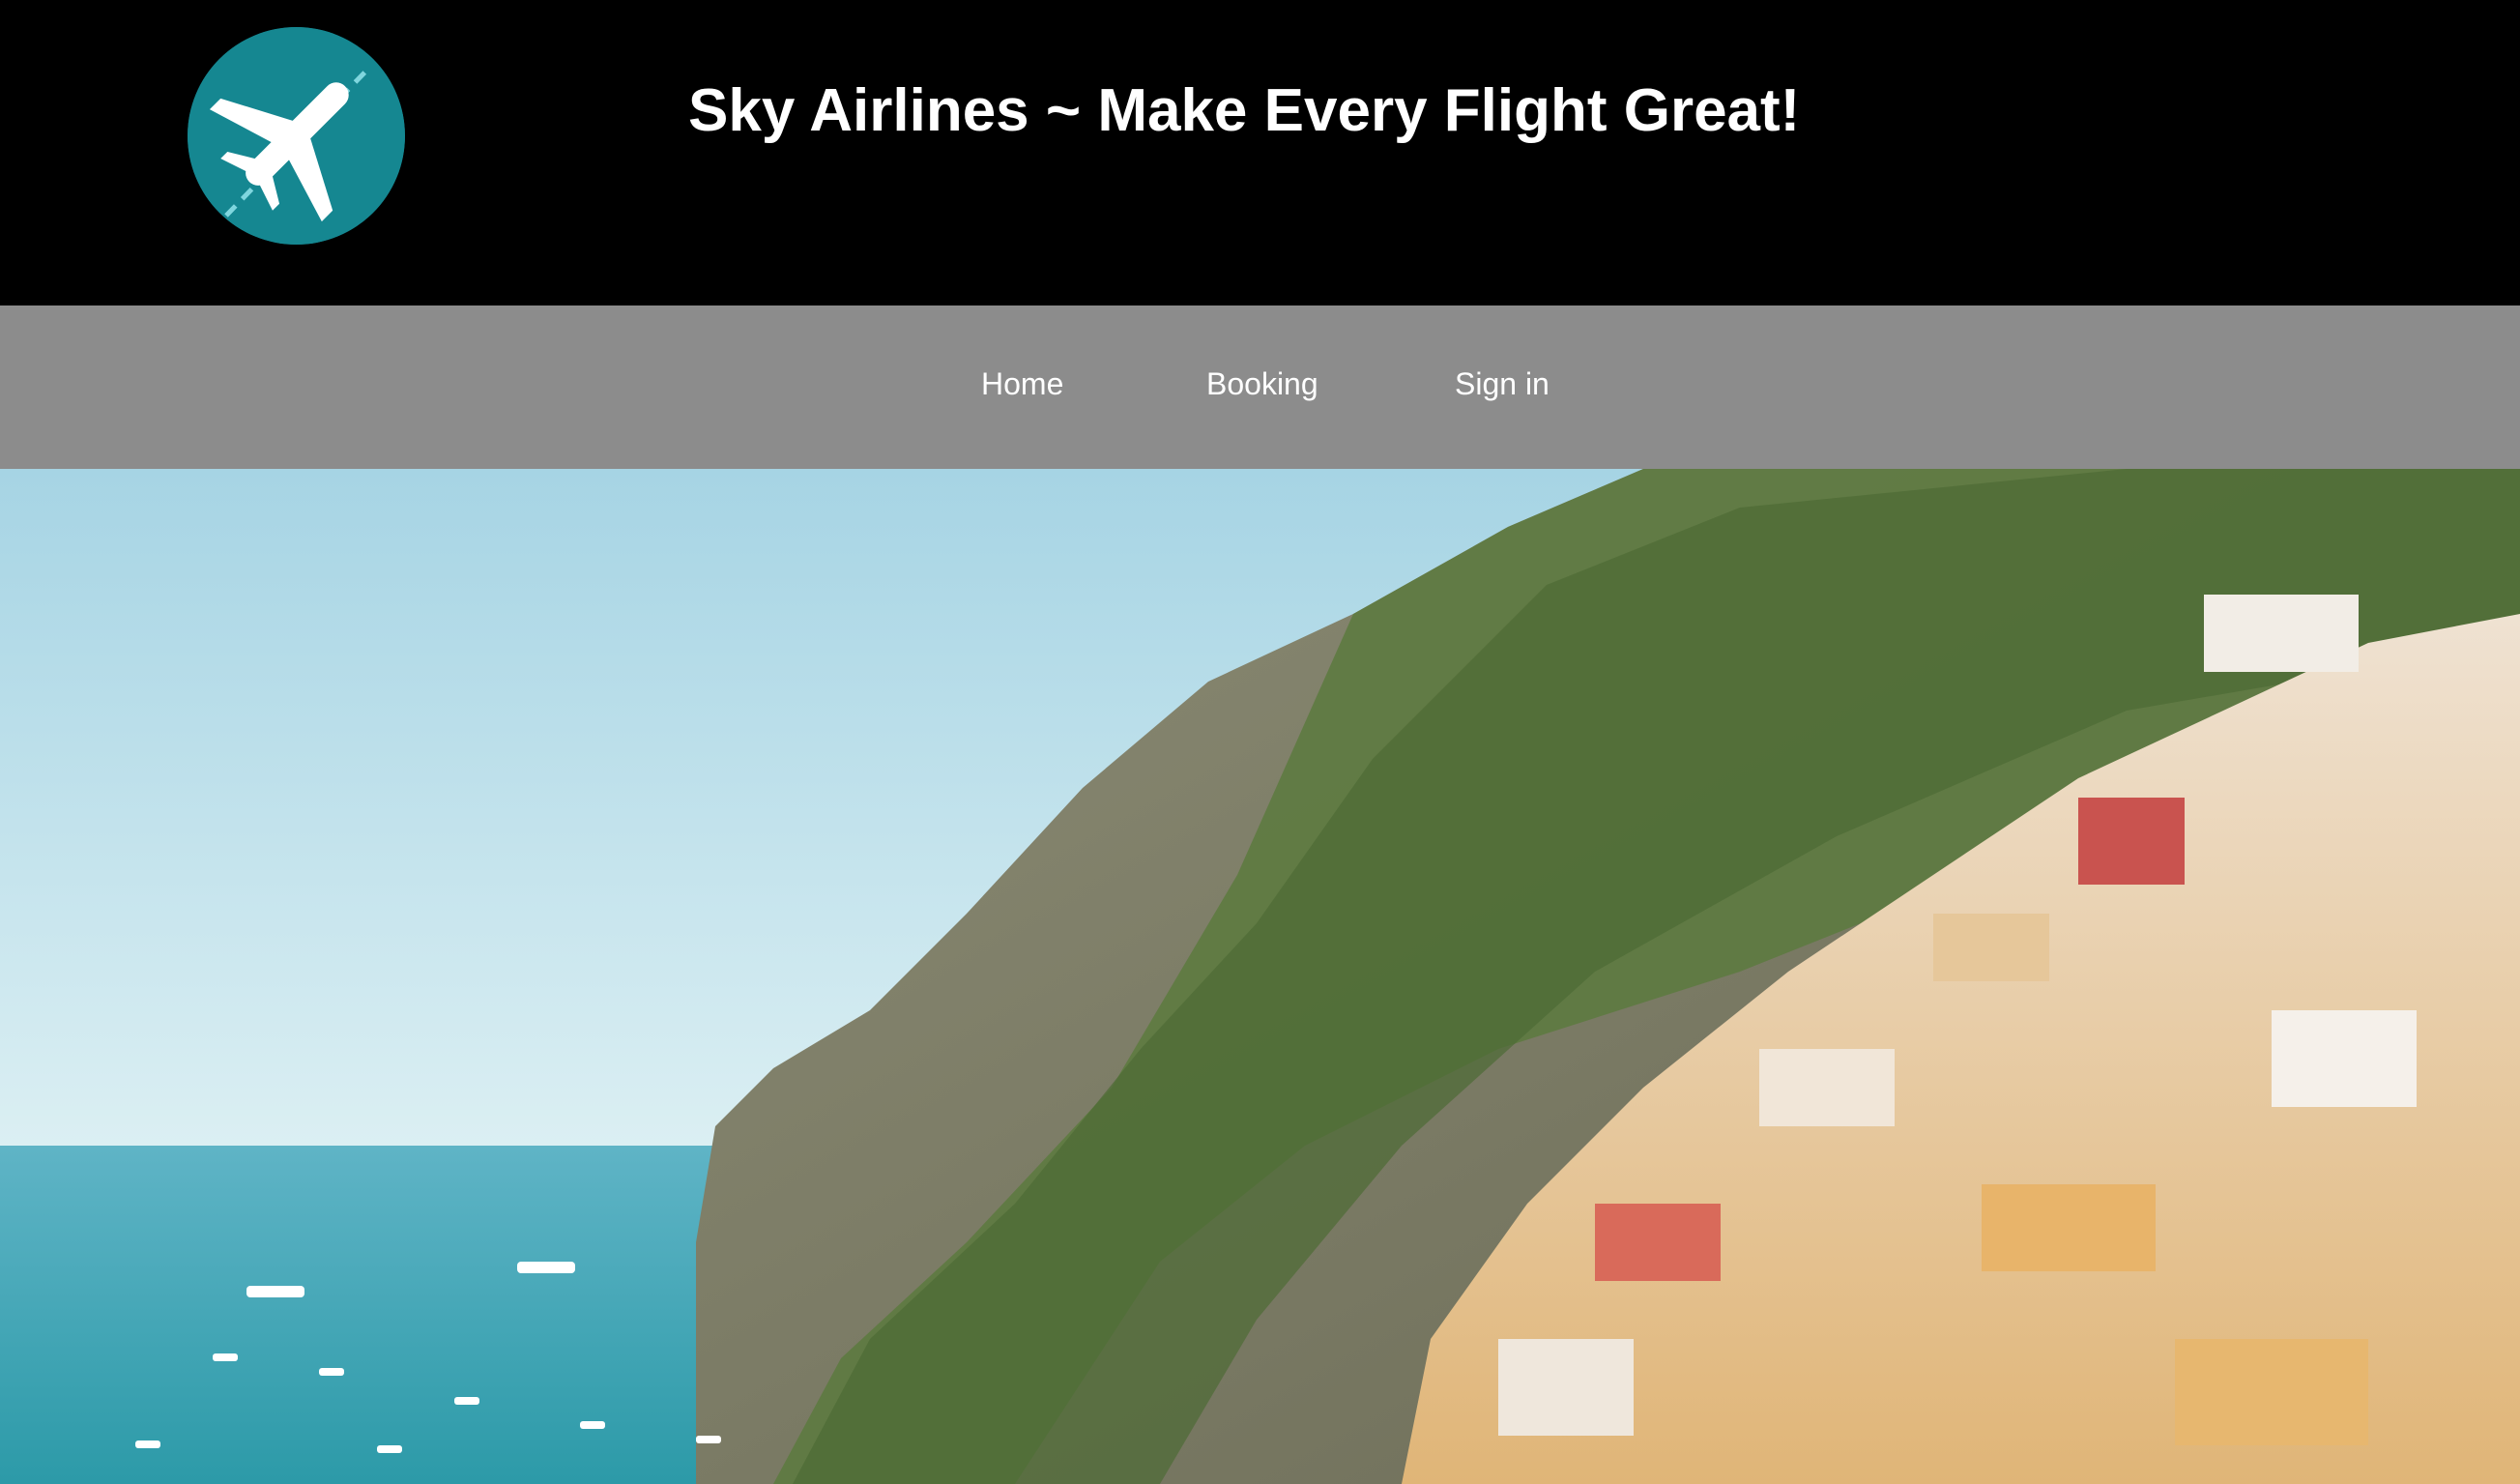  Describe the element at coordinates (1502, 383) in the screenshot. I see `nav-sign-in-link: Sign in` at that location.